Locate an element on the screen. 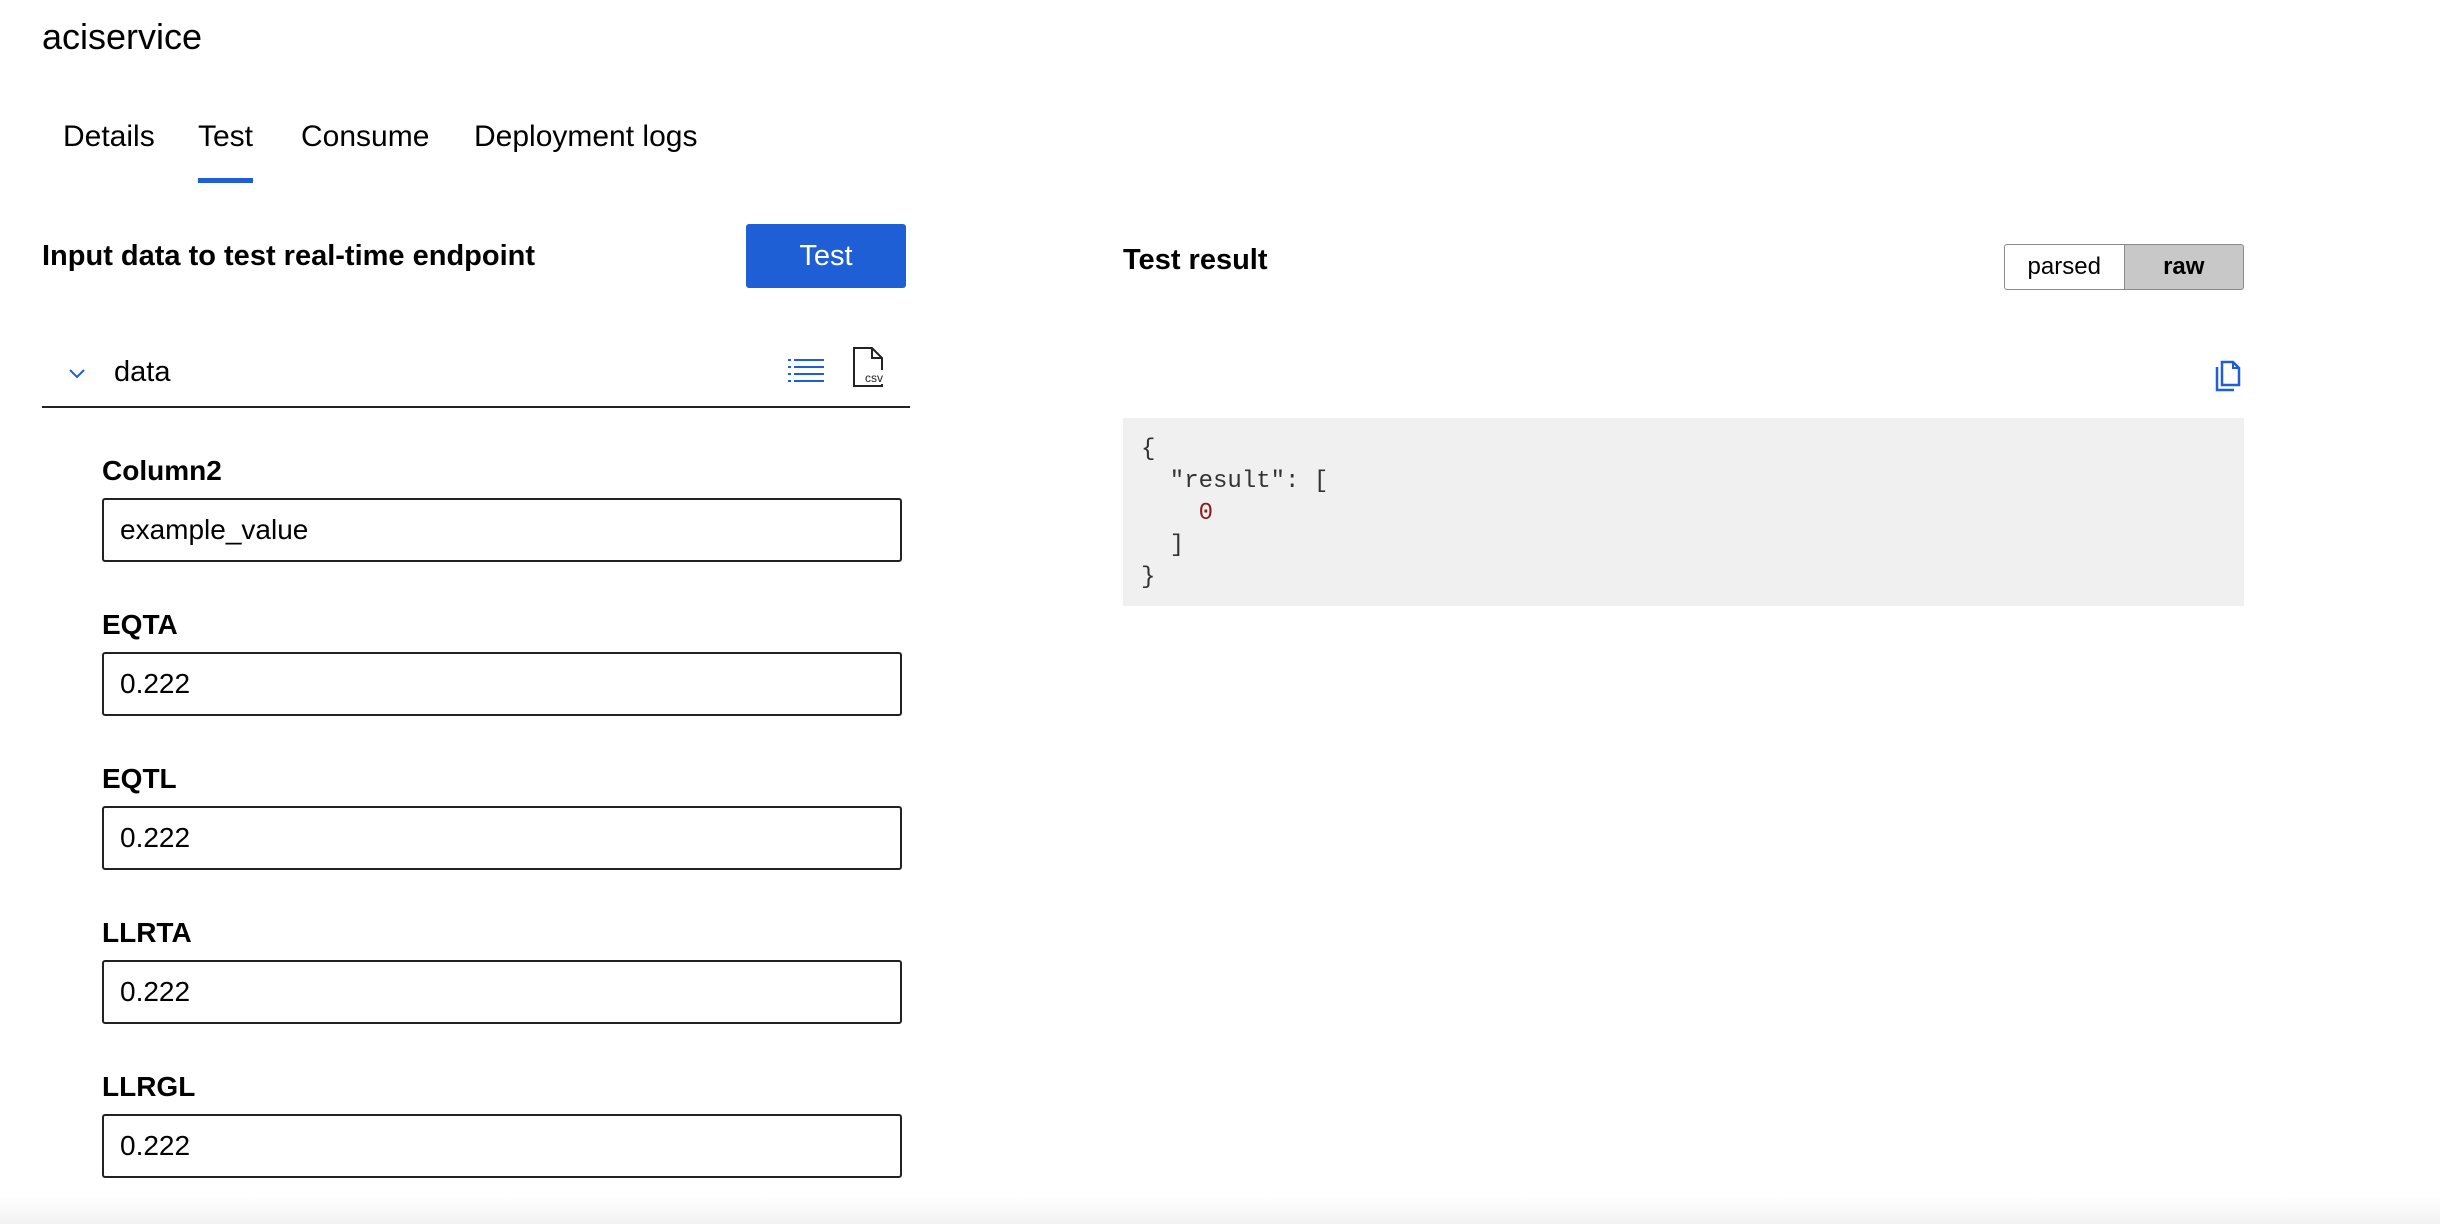  csv-file-icon: csv is located at coordinates (869, 367).